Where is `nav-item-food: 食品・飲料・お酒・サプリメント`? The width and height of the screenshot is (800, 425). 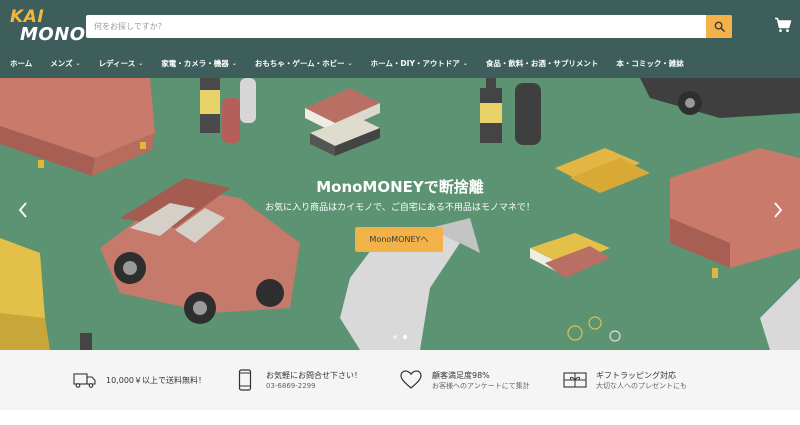 nav-item-food: 食品・飲料・お酒・サプリメント is located at coordinates (542, 63).